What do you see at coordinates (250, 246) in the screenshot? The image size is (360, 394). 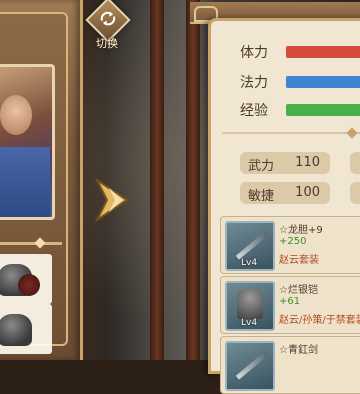 I see `spear-icon: Lv4` at bounding box center [250, 246].